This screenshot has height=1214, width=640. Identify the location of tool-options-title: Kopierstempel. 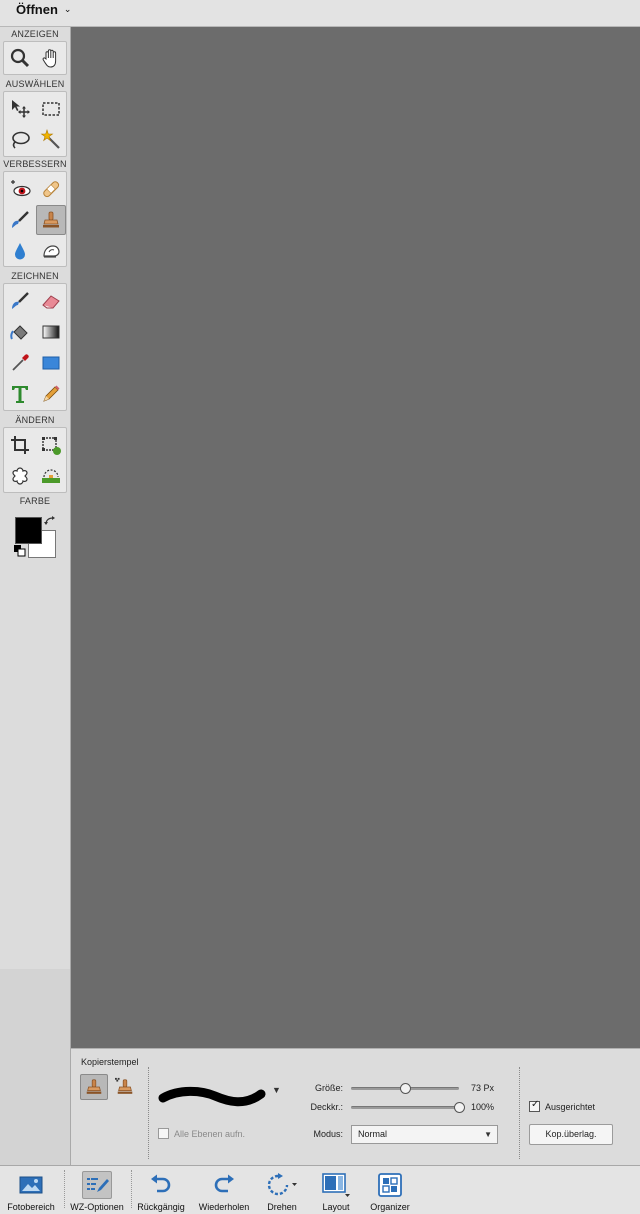
(110, 1062).